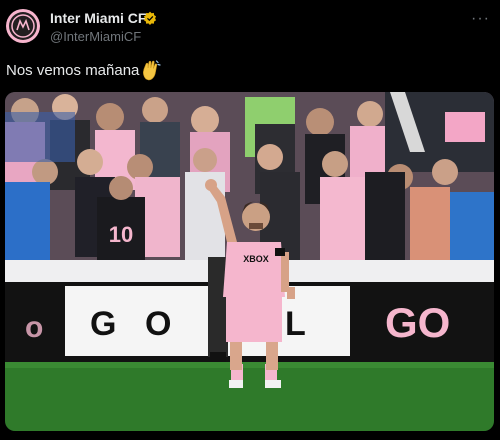  What do you see at coordinates (34, 327) in the screenshot?
I see `left-banner-fragment: o` at bounding box center [34, 327].